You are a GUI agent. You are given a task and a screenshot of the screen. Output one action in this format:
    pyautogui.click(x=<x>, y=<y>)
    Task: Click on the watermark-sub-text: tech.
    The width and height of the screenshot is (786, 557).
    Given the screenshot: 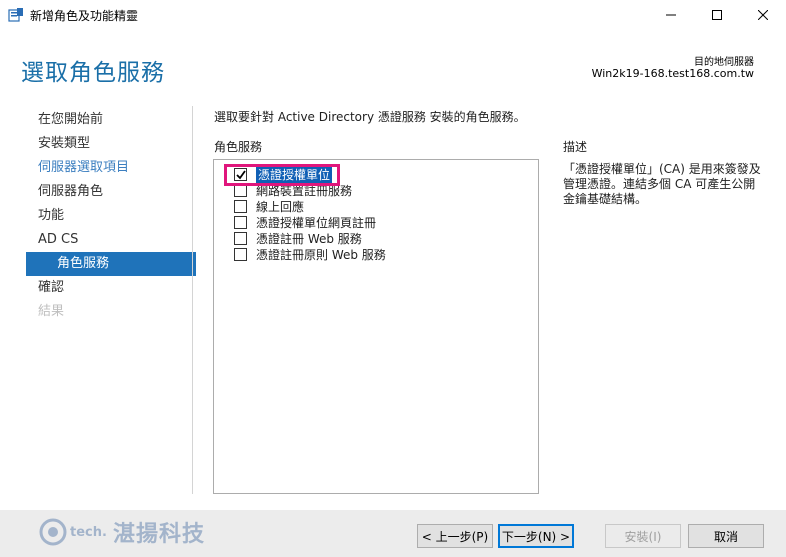 What is the action you would take?
    pyautogui.click(x=88, y=532)
    